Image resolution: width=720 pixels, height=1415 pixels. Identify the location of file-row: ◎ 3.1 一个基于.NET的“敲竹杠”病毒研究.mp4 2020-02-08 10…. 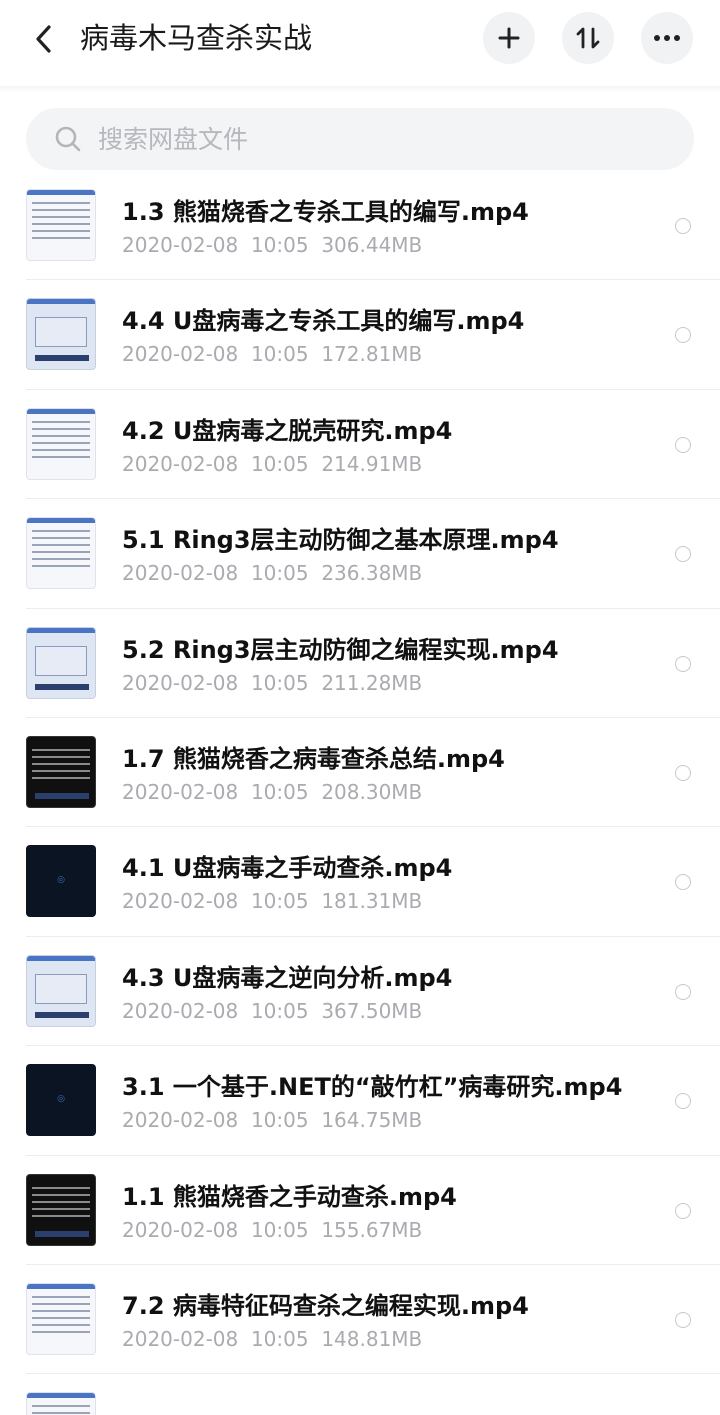
(360, 1101).